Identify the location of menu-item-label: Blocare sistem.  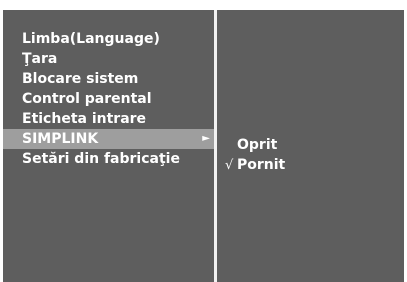
(80, 79).